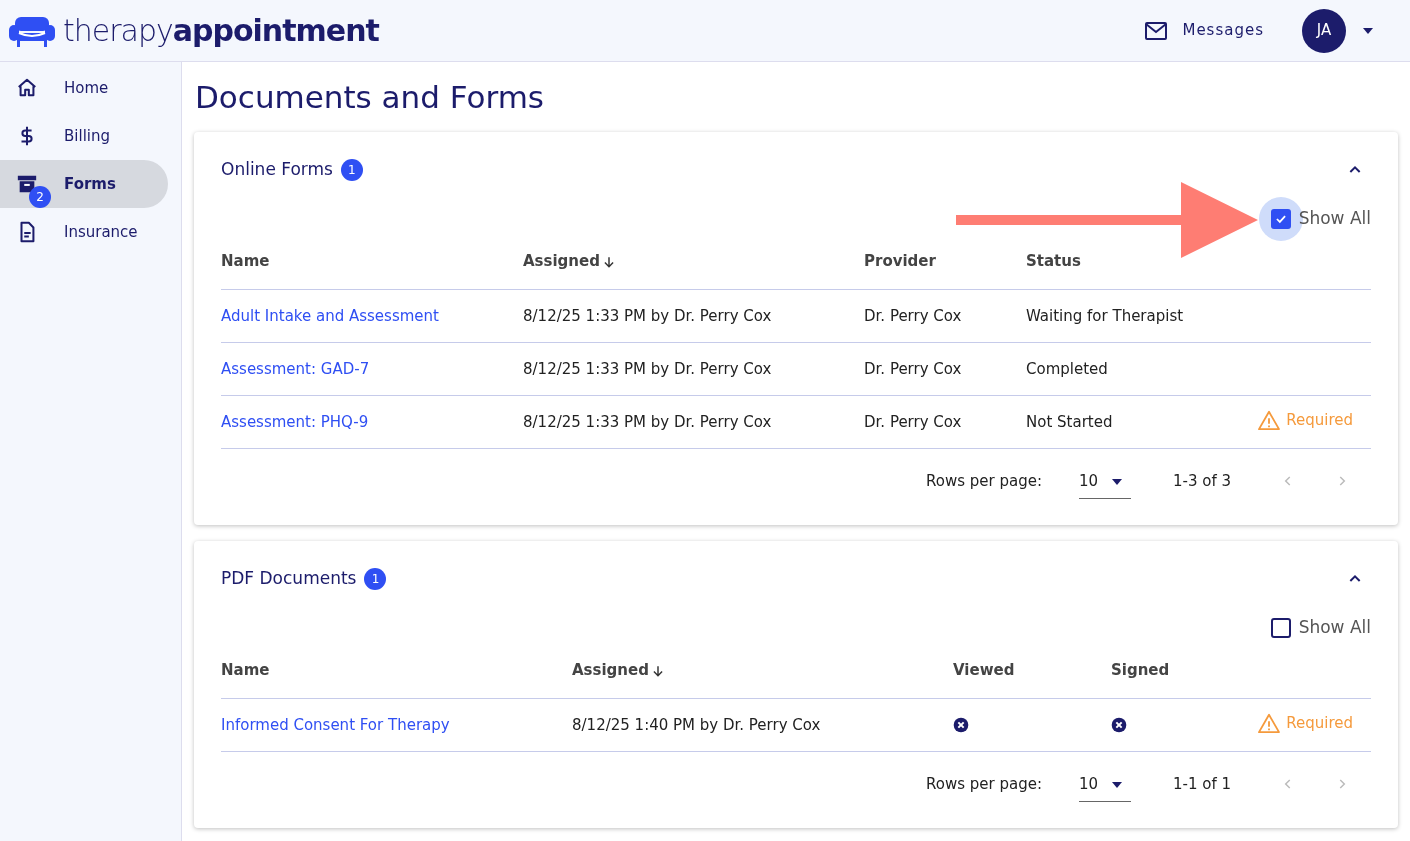  What do you see at coordinates (32, 30) in the screenshot?
I see `couch-logo-icon` at bounding box center [32, 30].